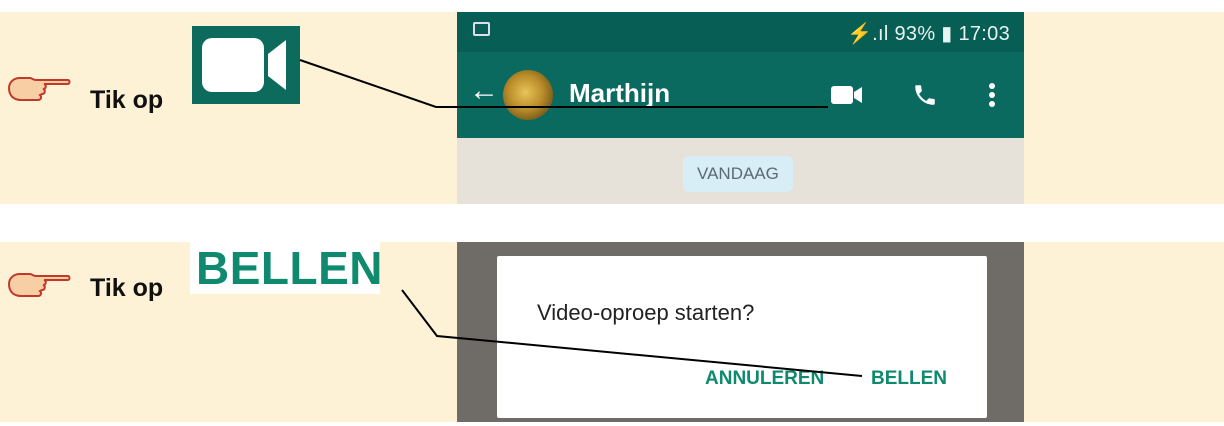  I want to click on more-vert-icon, so click(992, 95).